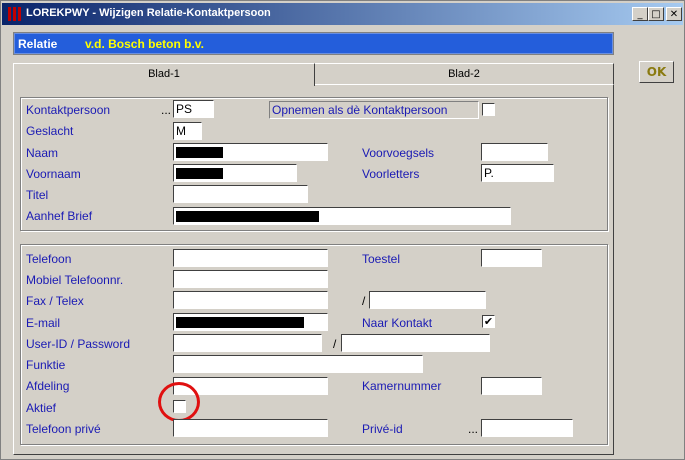  What do you see at coordinates (164, 74) in the screenshot?
I see `tab-blad-1: Blad-1` at bounding box center [164, 74].